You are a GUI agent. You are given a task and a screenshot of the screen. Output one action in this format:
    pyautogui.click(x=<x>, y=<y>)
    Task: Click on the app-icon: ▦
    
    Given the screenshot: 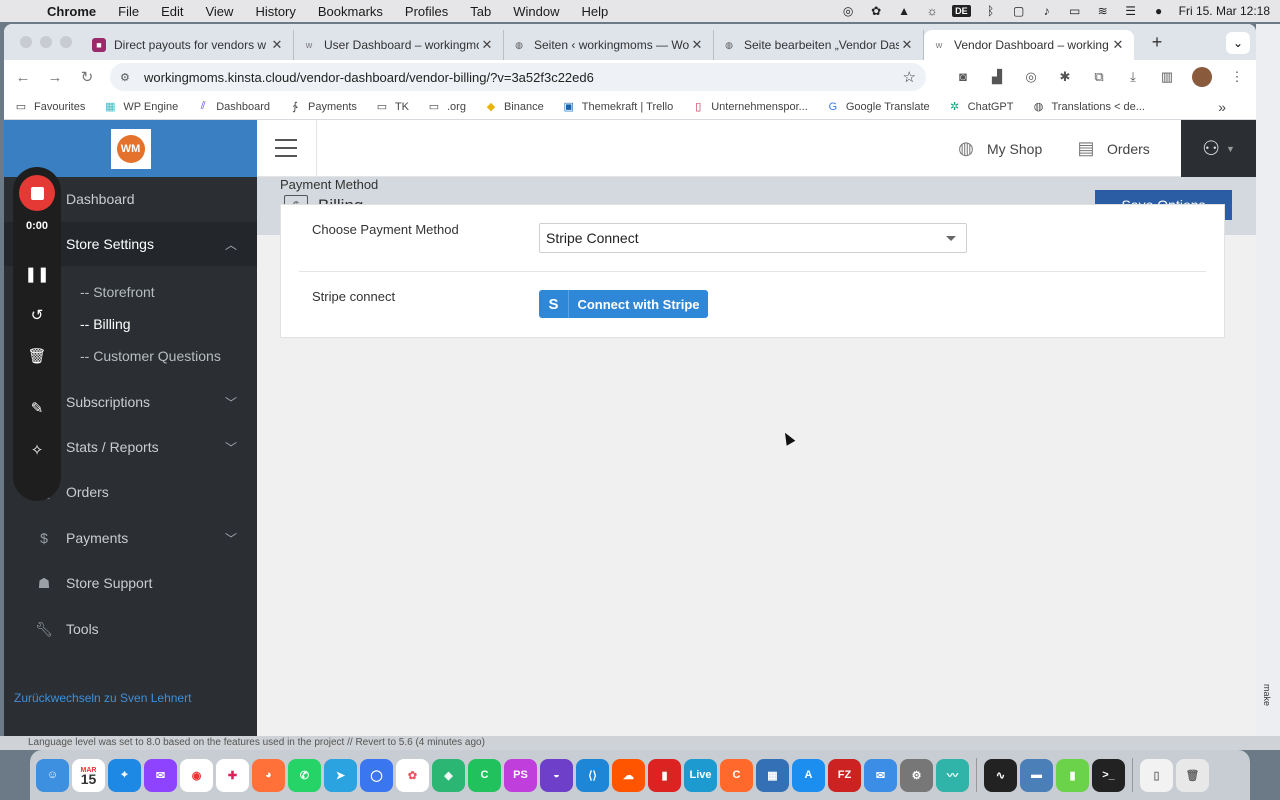 What is the action you would take?
    pyautogui.click(x=772, y=775)
    